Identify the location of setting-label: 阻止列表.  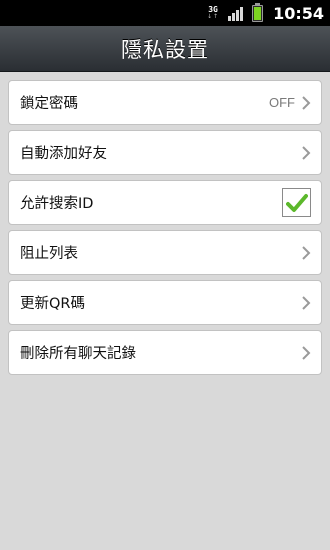
(49, 254).